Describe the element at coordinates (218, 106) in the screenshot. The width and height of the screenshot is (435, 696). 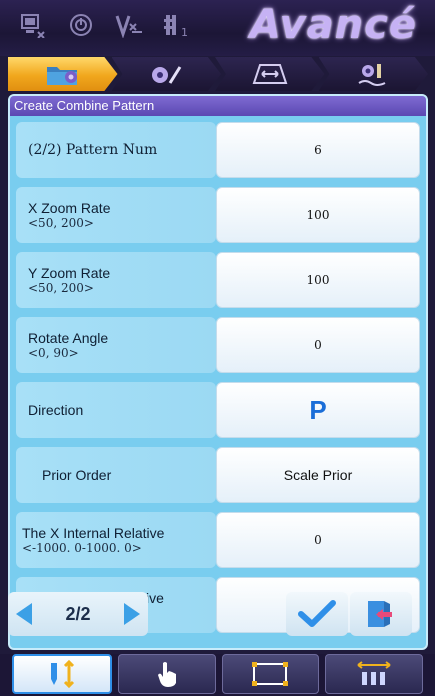
I see `panel-title: Create Combine Pattern` at that location.